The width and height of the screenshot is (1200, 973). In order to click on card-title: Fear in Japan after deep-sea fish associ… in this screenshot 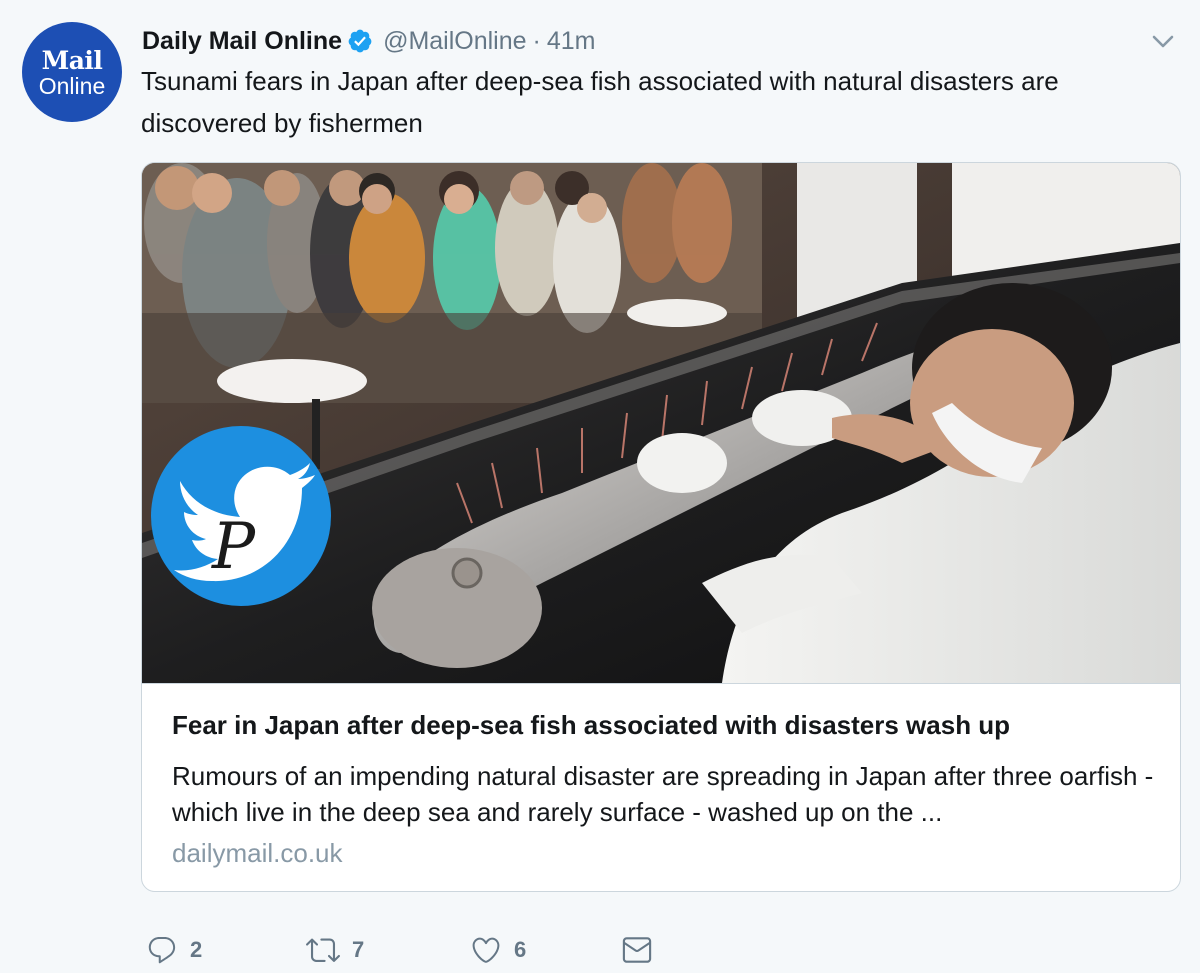, I will do `click(591, 725)`.